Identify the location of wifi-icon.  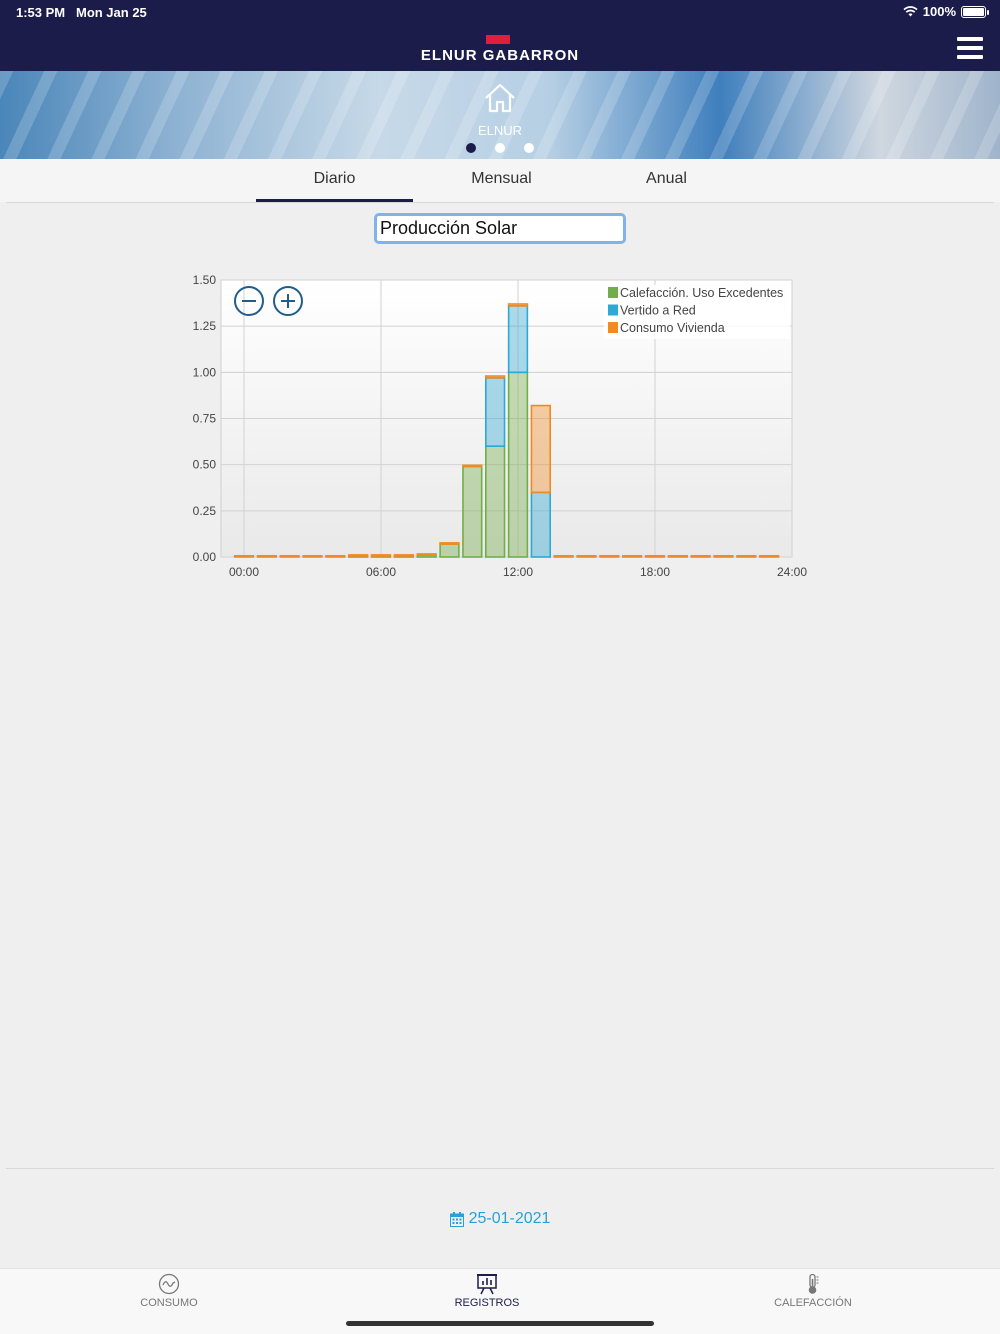
(910, 11).